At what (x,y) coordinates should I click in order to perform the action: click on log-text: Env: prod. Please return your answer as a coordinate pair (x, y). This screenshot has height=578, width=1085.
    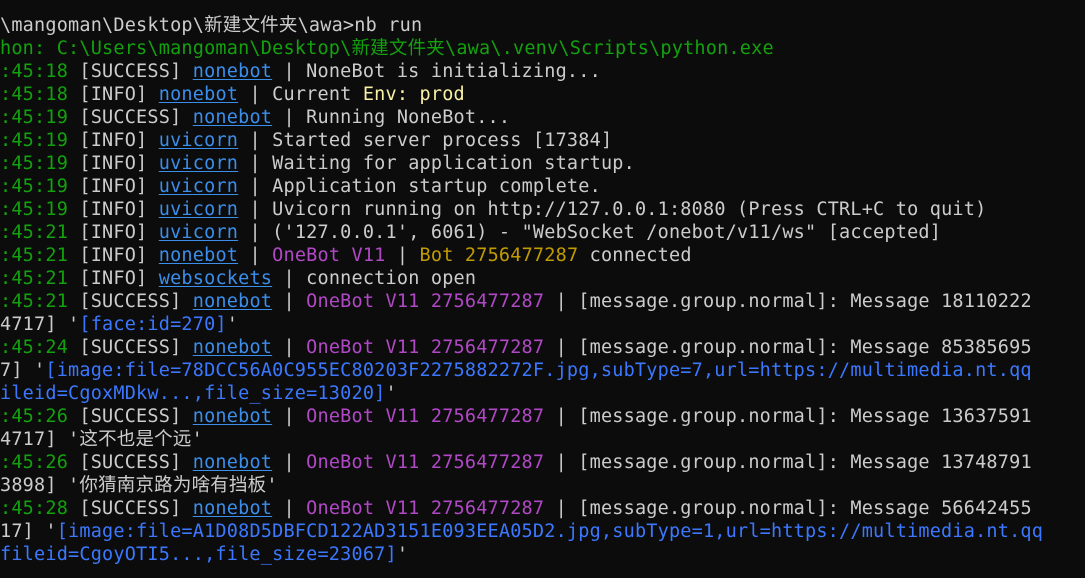
    Looking at the image, I should click on (413, 94).